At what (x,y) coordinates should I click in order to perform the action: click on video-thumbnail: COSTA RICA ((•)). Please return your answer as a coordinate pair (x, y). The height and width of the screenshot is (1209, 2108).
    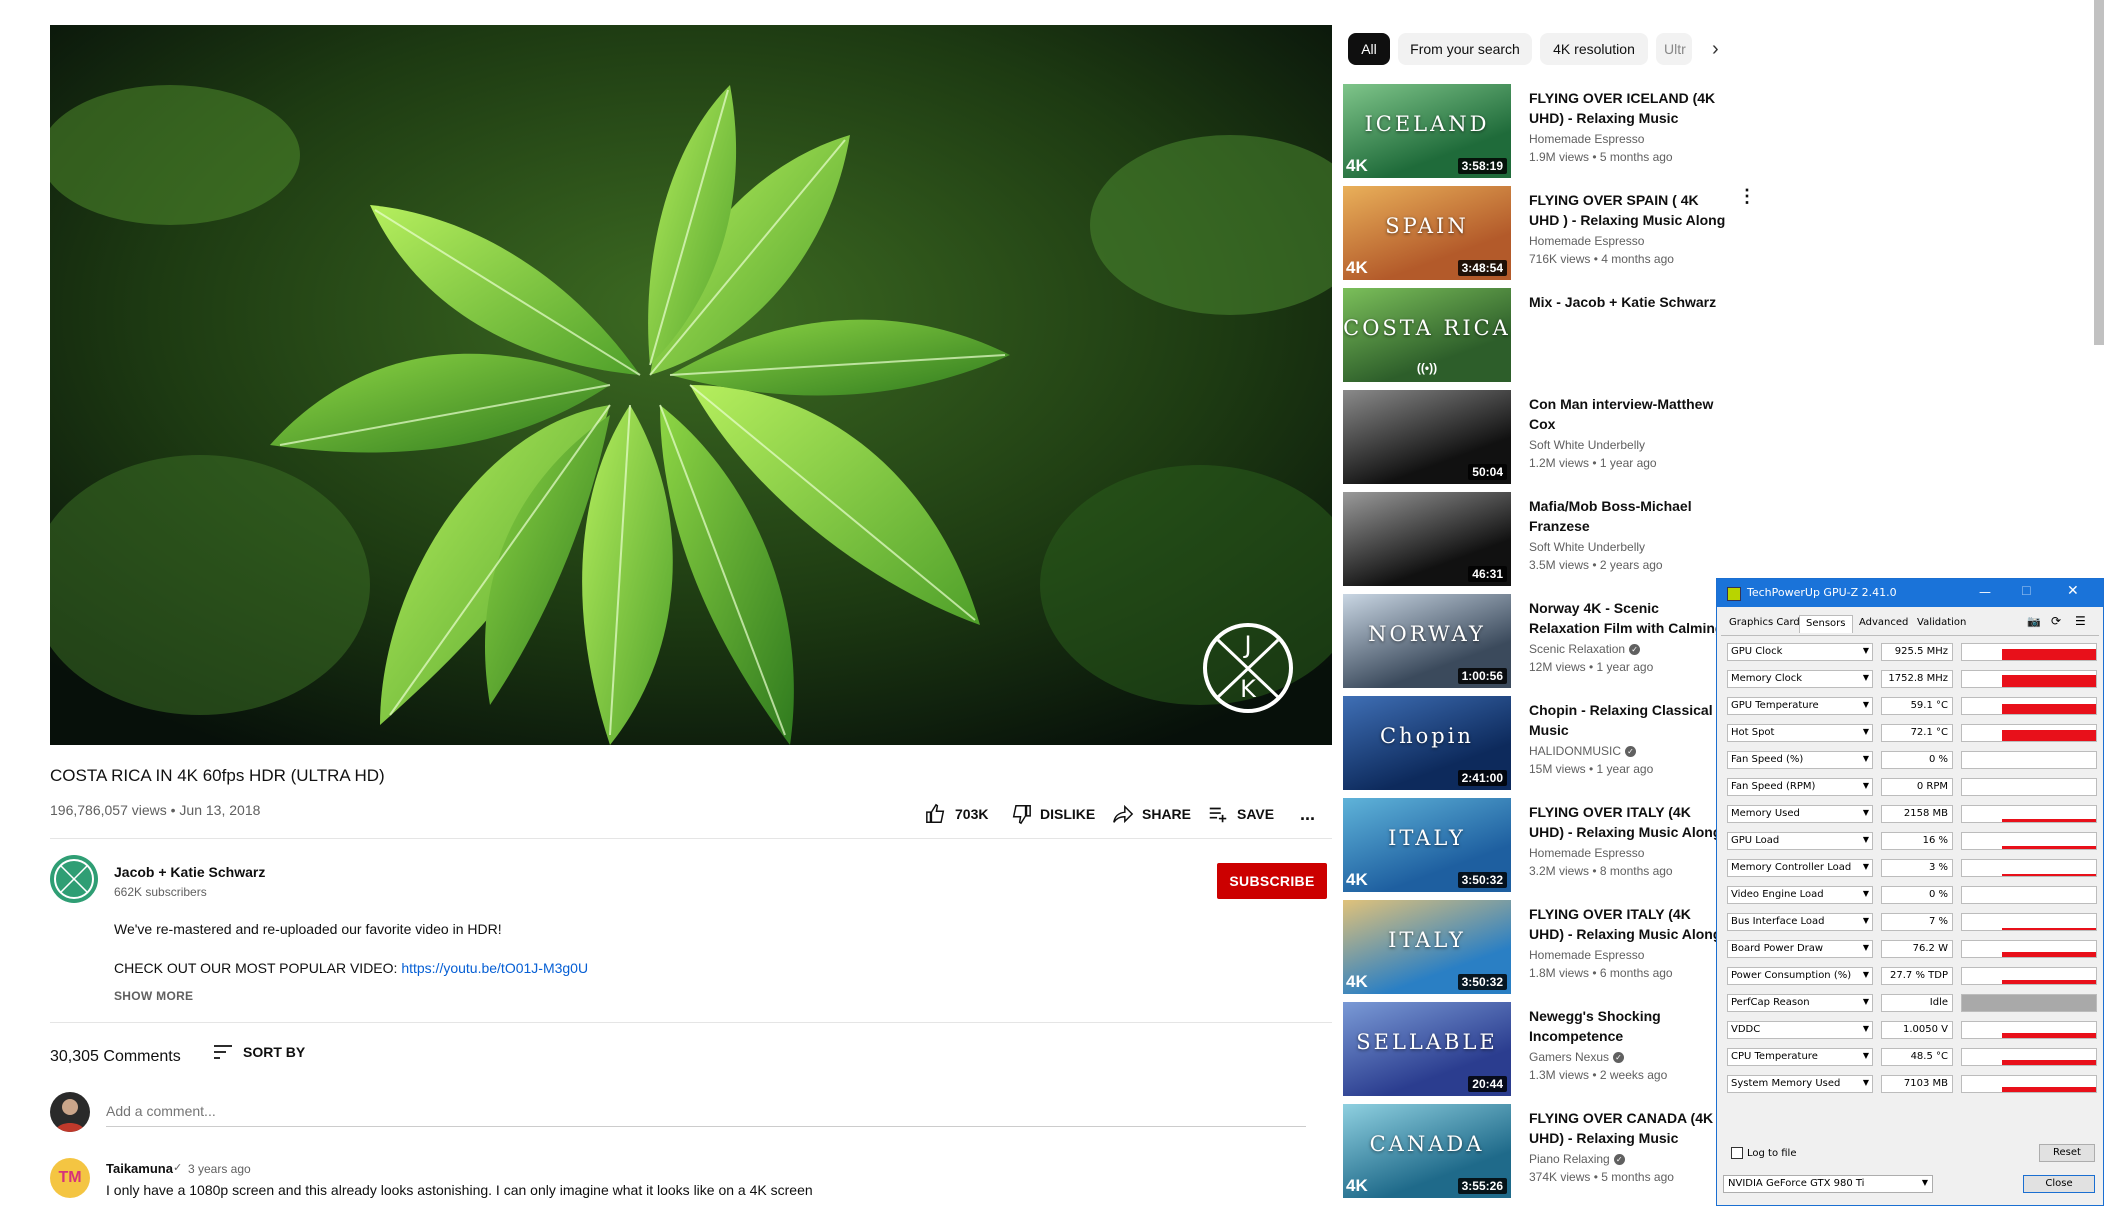
    Looking at the image, I should click on (1427, 335).